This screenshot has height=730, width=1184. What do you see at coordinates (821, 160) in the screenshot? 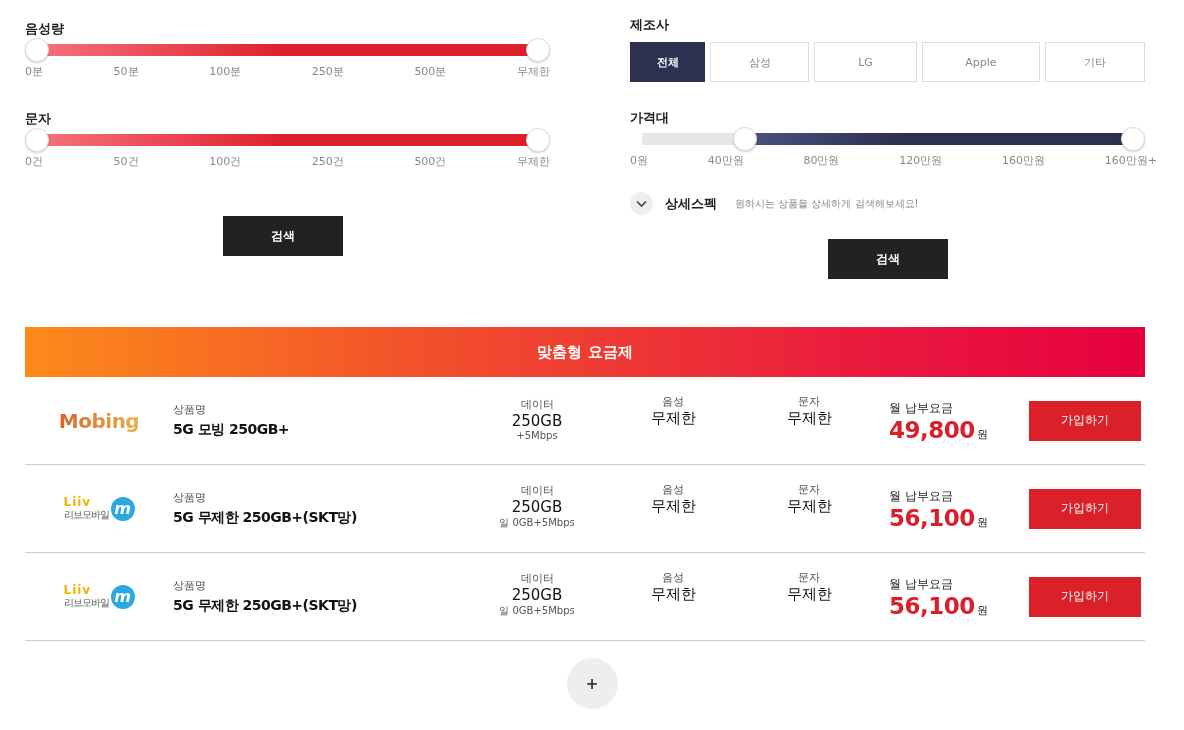
I see `tick-label: 80만원` at bounding box center [821, 160].